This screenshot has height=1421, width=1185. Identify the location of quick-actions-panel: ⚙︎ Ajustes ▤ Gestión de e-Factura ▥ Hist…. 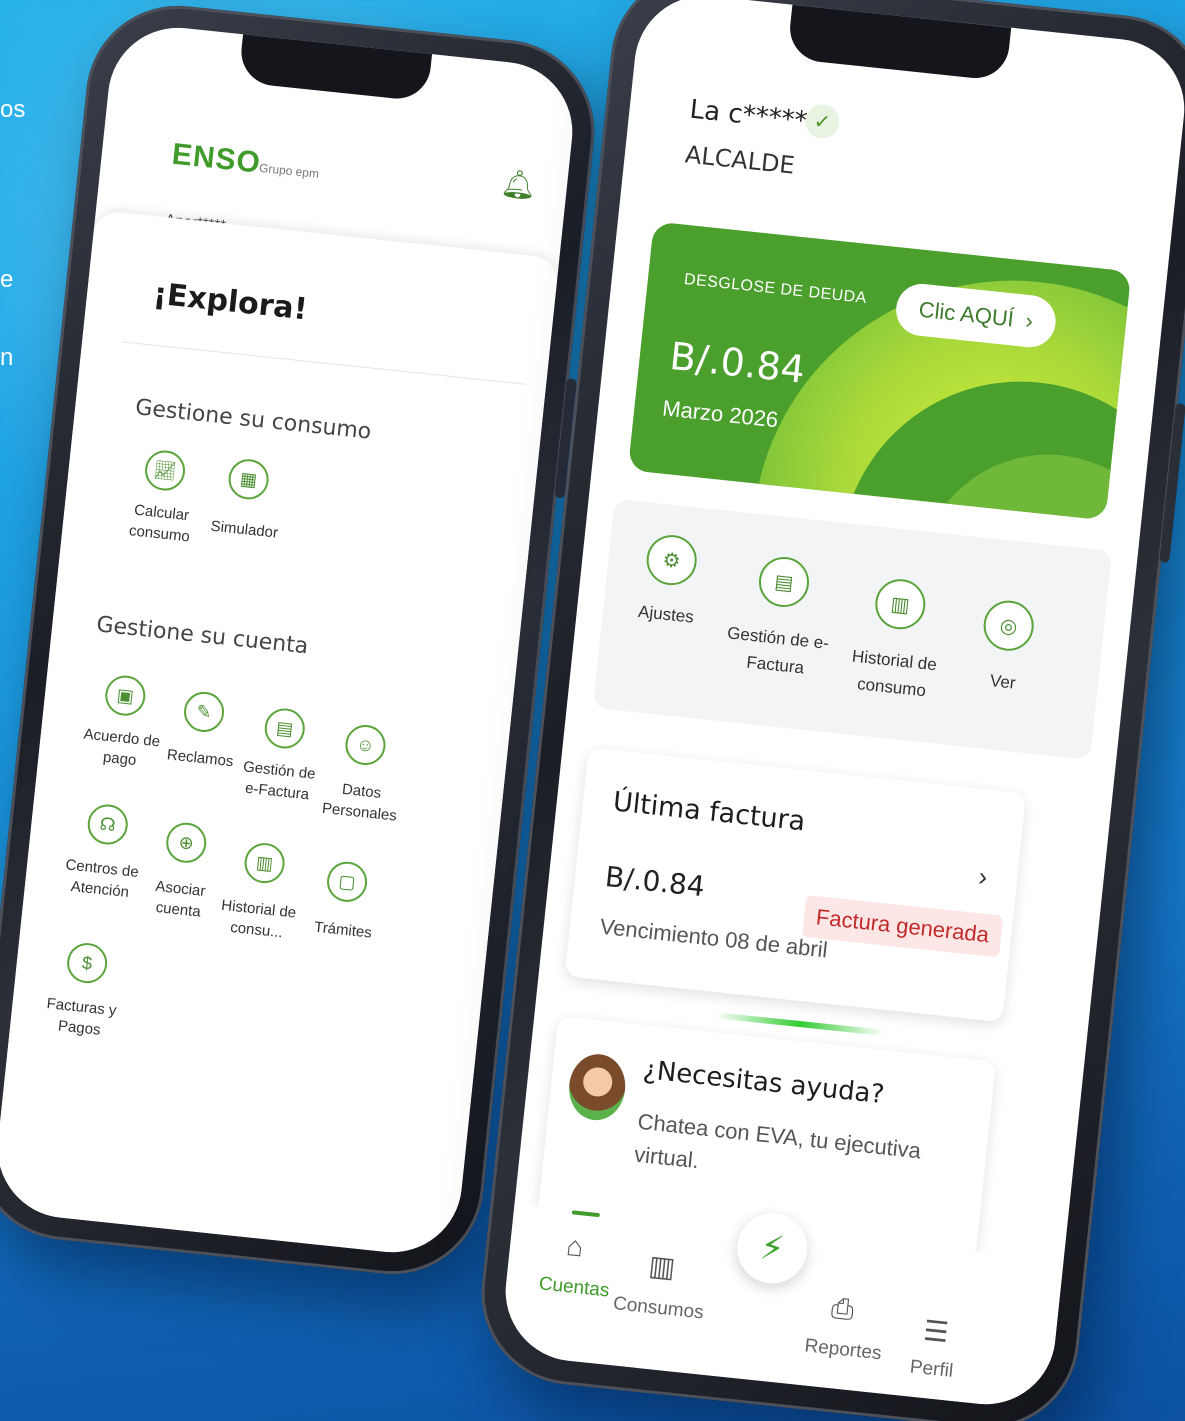
(852, 629).